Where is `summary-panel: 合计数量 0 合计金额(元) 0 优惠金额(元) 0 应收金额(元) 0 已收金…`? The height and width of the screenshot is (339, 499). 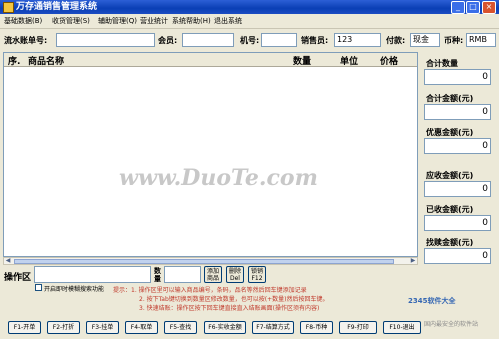
summary-panel: 合计数量 0 合计金额(元) 0 优惠金额(元) 0 应收金额(元) 0 已收金… is located at coordinates (458, 159).